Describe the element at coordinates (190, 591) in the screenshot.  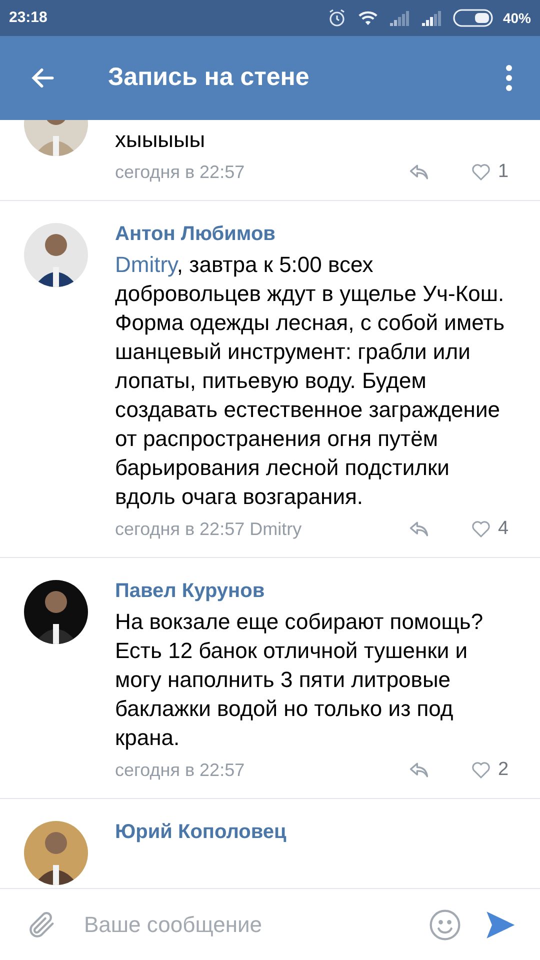
I see `author-name: Павел Курунов` at that location.